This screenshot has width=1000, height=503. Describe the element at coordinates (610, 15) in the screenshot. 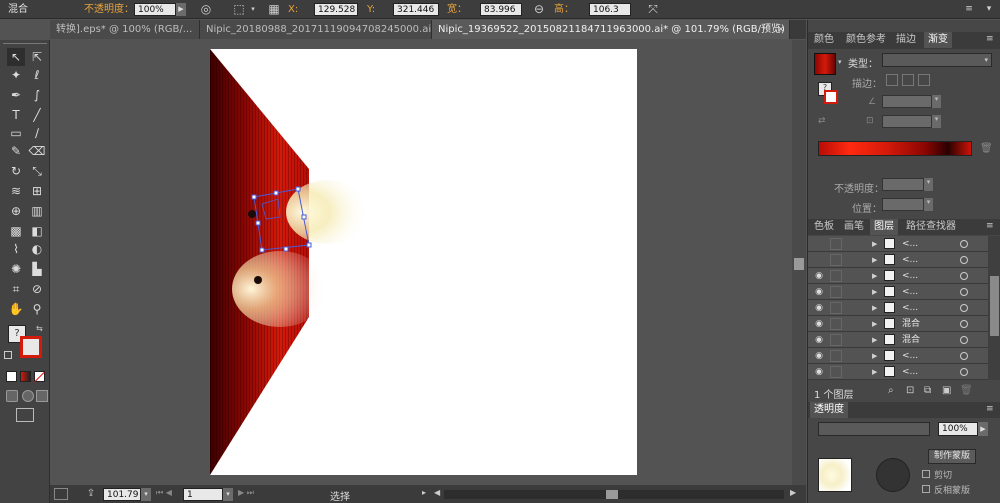

I see `height-input: 106.3 px` at that location.